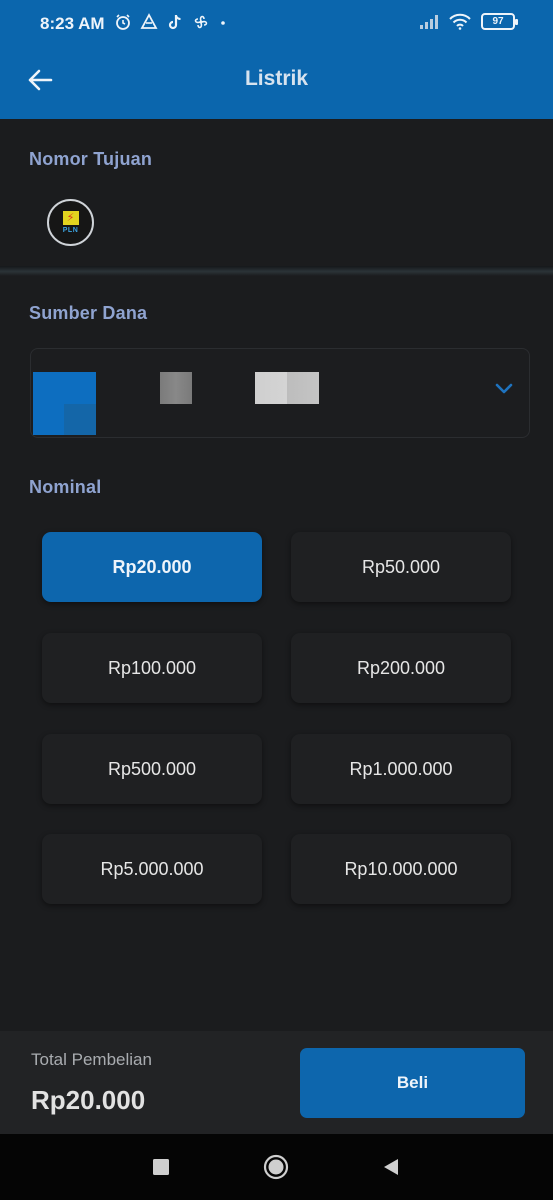 This screenshot has width=553, height=1200. What do you see at coordinates (276, 25) in the screenshot?
I see `status-bar: 8:23 AM 97` at bounding box center [276, 25].